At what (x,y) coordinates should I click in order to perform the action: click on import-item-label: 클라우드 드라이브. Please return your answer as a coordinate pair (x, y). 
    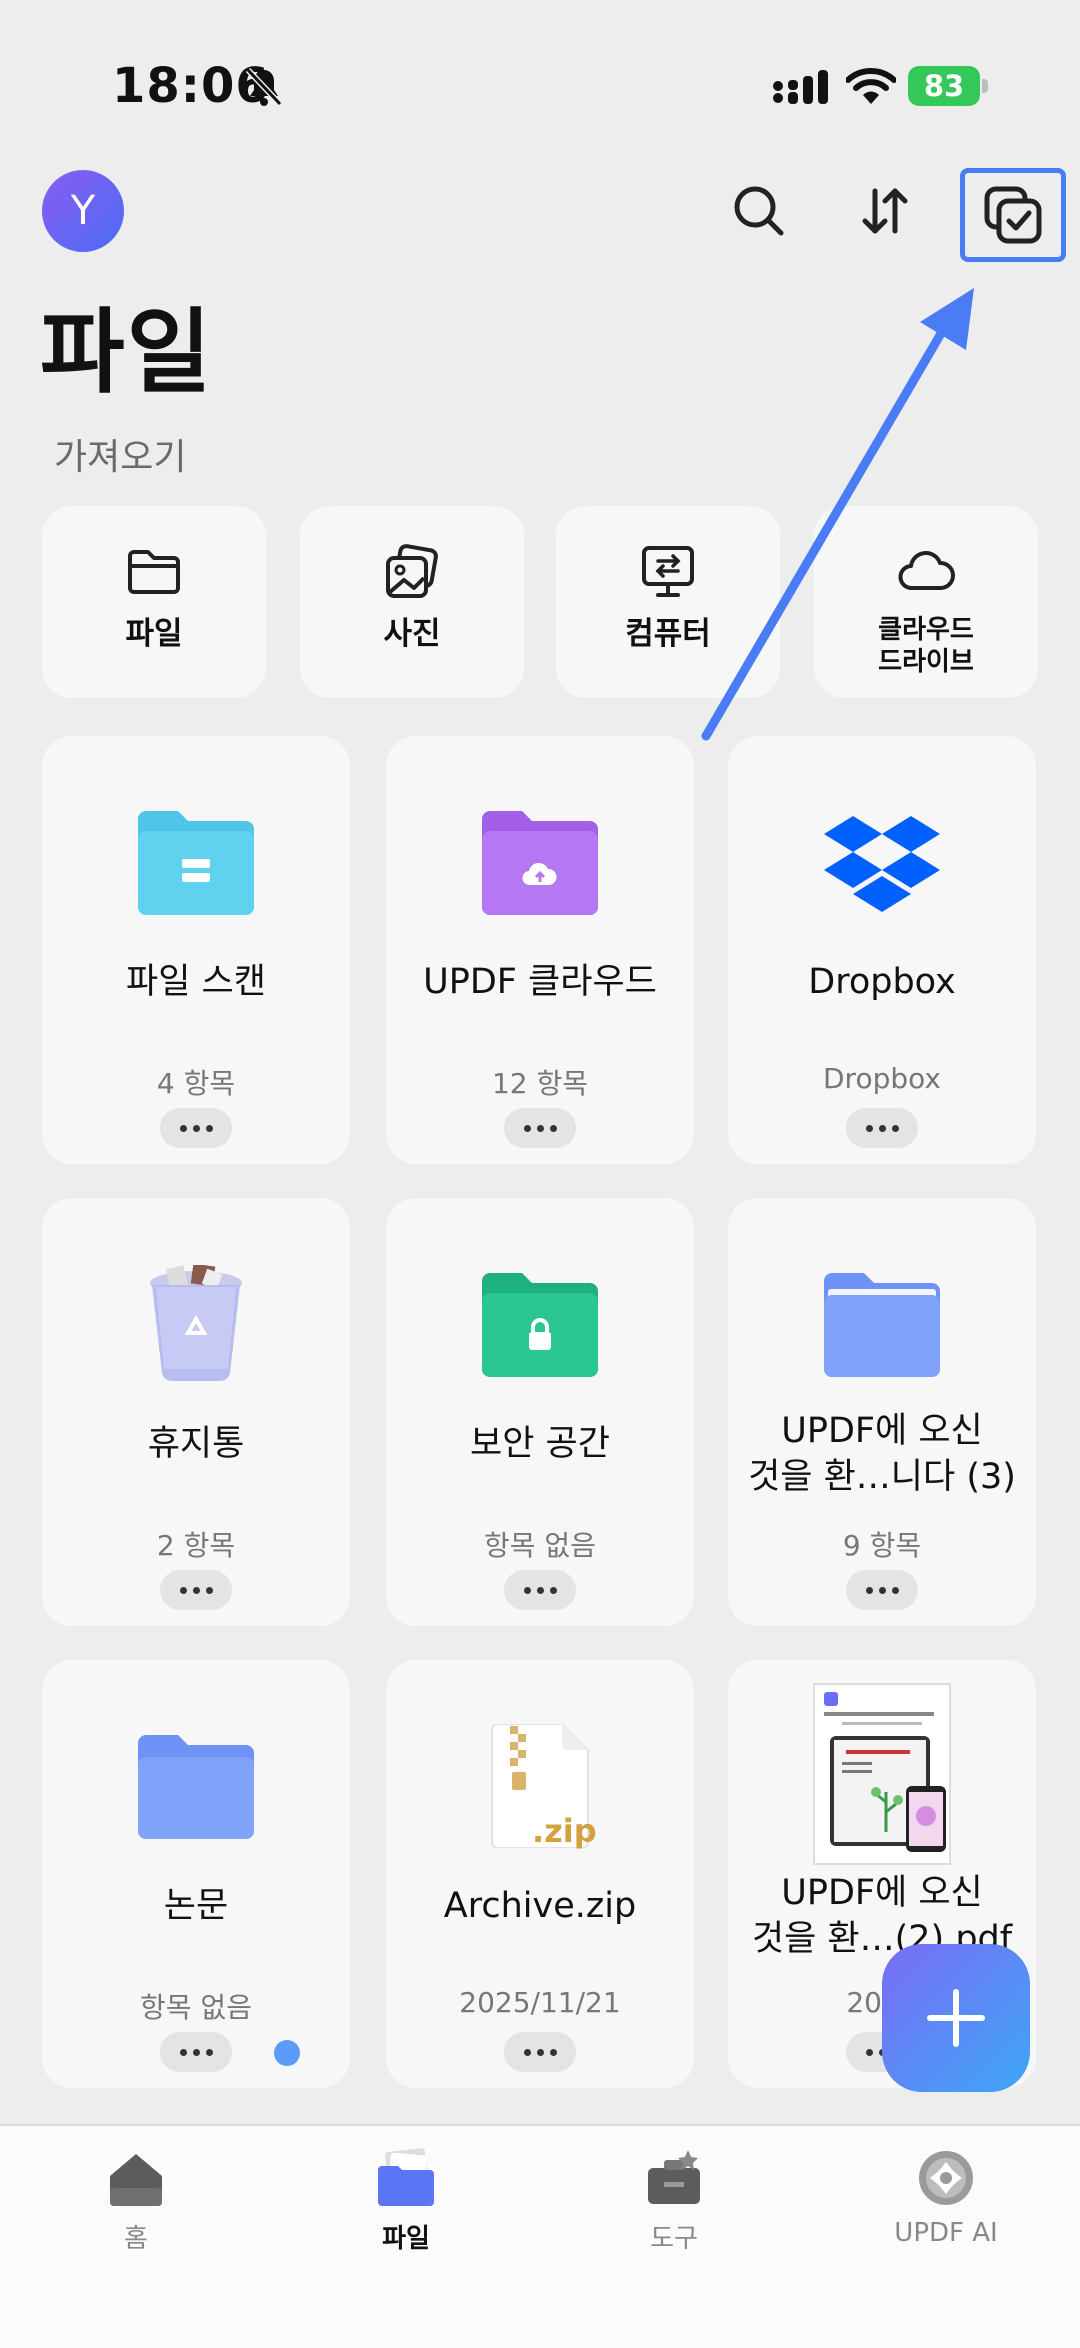
    Looking at the image, I should click on (926, 646).